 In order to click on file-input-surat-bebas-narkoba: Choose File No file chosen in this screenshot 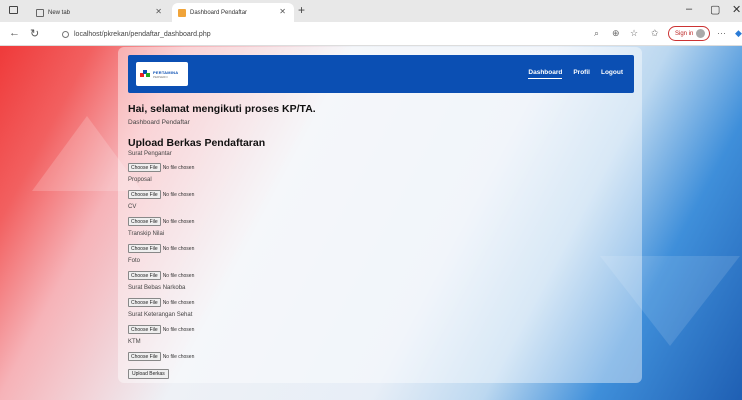, I will do `click(161, 302)`.